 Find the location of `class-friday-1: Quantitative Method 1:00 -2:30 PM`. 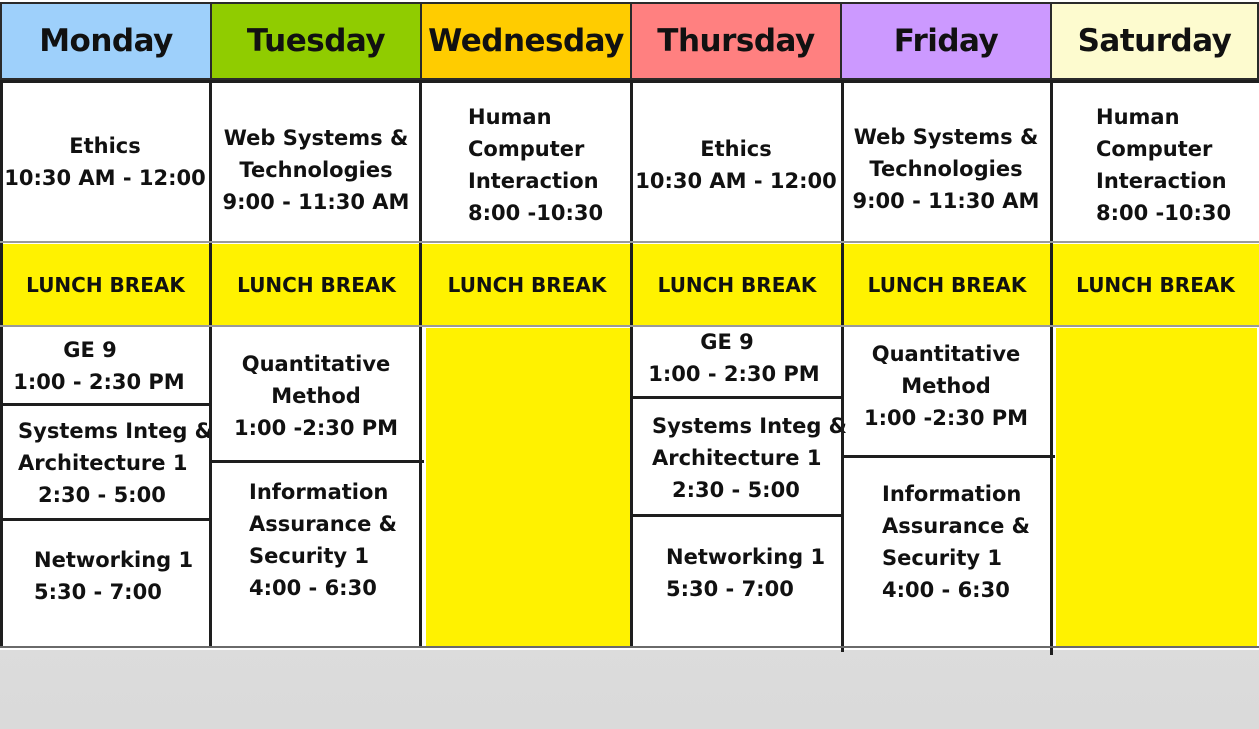

class-friday-1: Quantitative Method 1:00 -2:30 PM is located at coordinates (946, 386).